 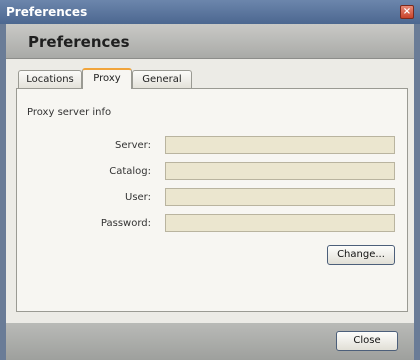 What do you see at coordinates (130, 171) in the screenshot?
I see `catalog-label: Catalog:` at bounding box center [130, 171].